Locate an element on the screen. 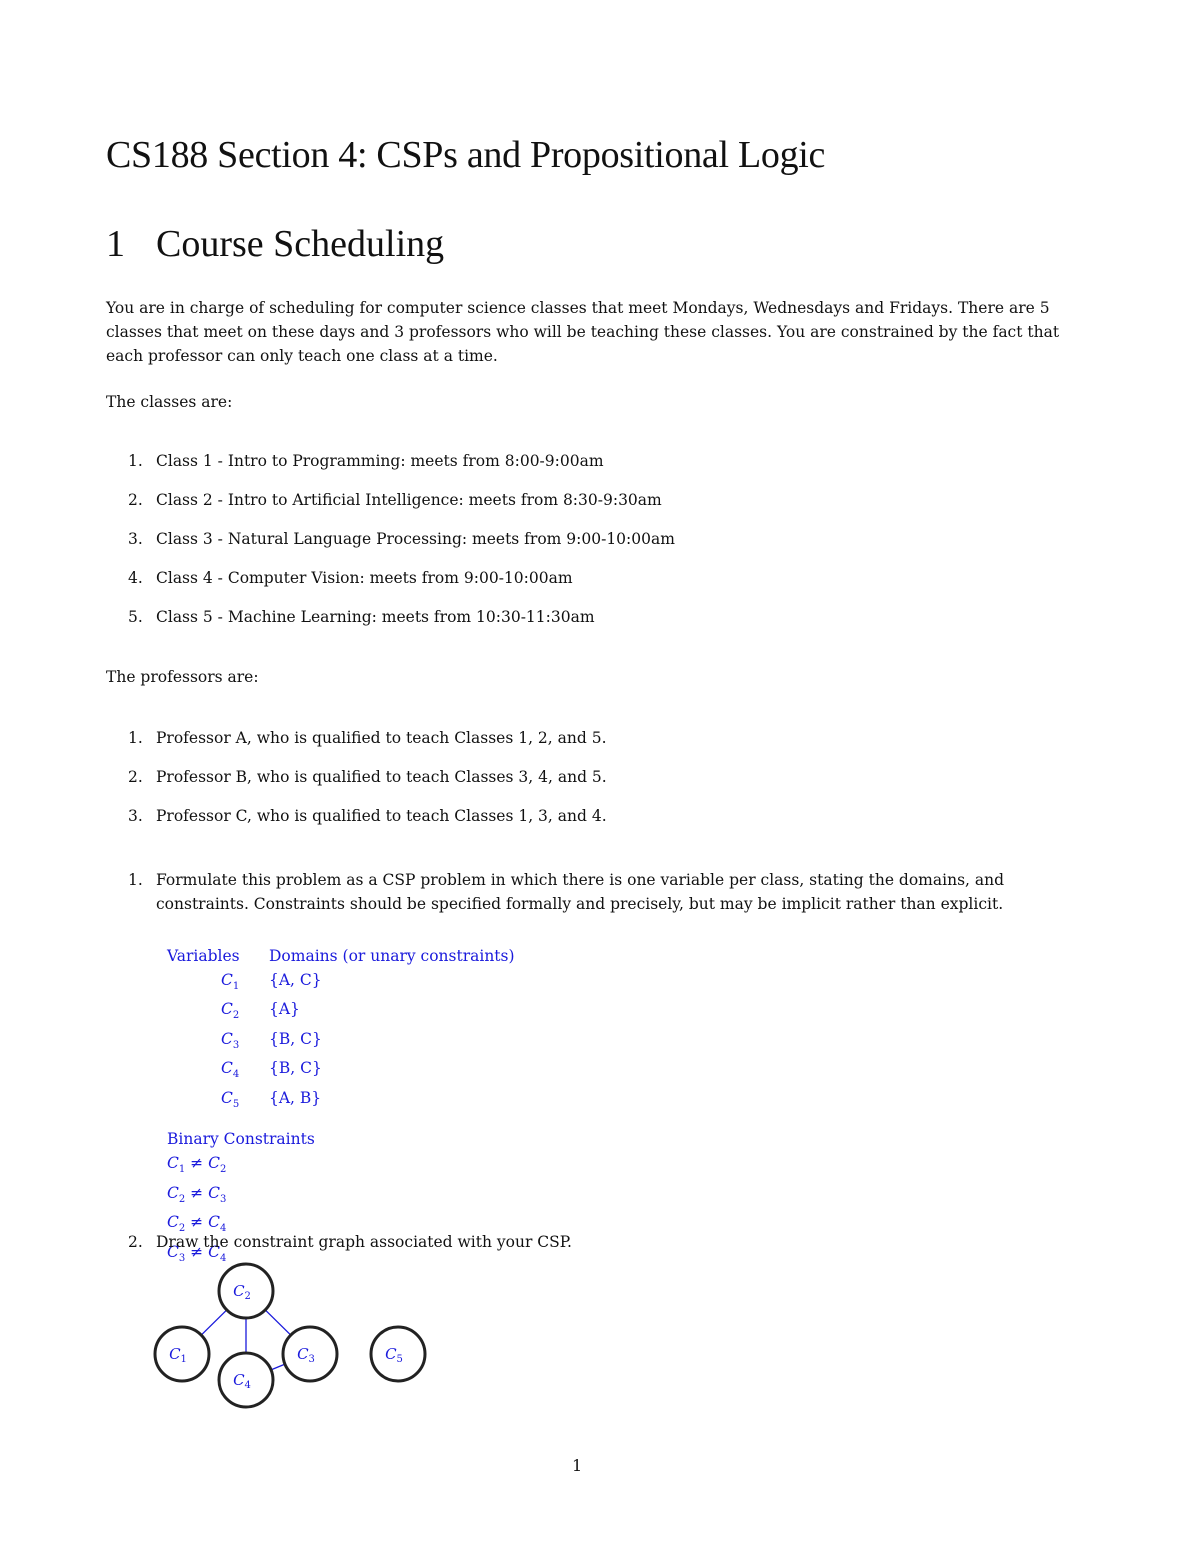 The image size is (1200, 1553). domain-row: C5 {A, B} is located at coordinates (271, 1099).